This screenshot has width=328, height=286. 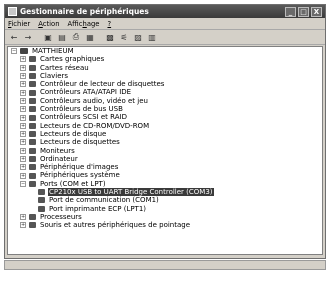 What do you see at coordinates (95, 125) in the screenshot?
I see `tree-item-label: Lecteurs de CD-ROM/DVD-ROM` at bounding box center [95, 125].